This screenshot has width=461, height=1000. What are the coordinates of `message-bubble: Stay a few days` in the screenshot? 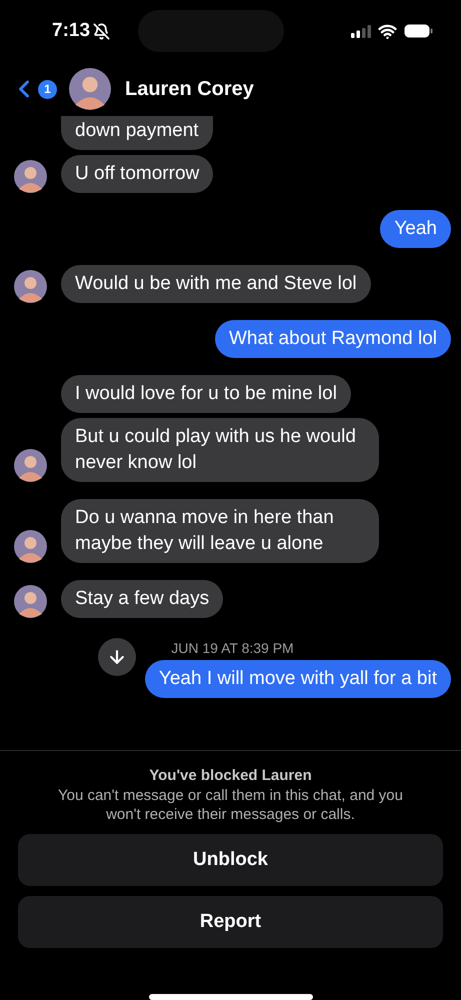 It's located at (142, 599).